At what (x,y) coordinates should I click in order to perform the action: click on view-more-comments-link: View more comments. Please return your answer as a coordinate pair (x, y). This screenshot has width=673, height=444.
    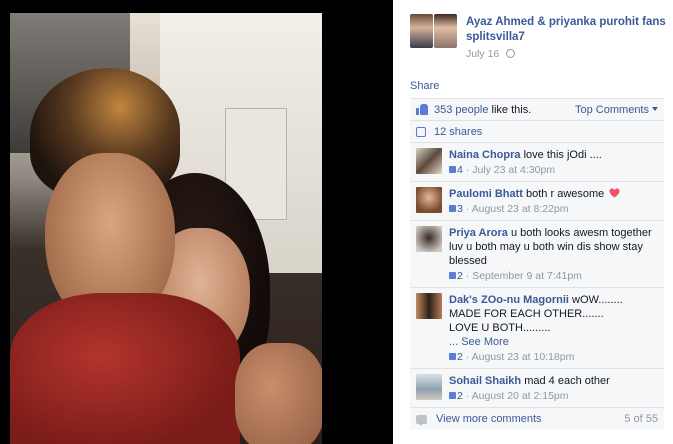
    Looking at the image, I should click on (489, 419).